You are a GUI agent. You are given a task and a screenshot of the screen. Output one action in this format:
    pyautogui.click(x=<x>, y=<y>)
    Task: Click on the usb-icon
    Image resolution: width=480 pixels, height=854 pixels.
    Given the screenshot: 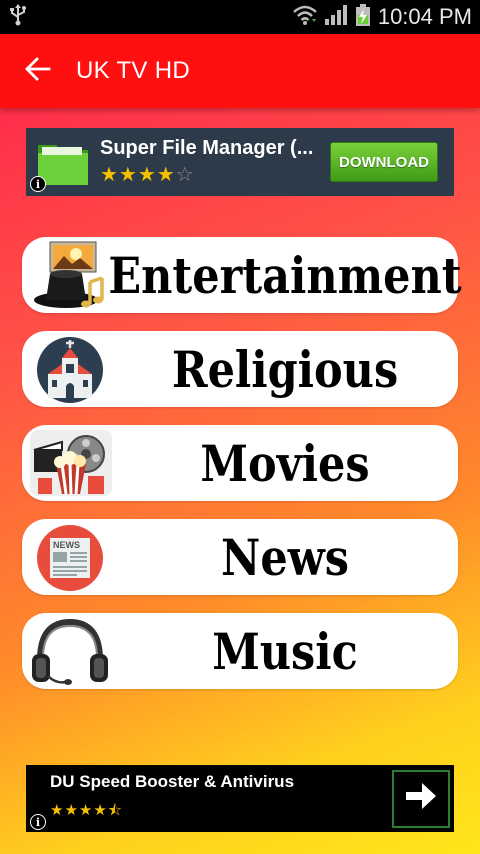 What is the action you would take?
    pyautogui.click(x=18, y=17)
    